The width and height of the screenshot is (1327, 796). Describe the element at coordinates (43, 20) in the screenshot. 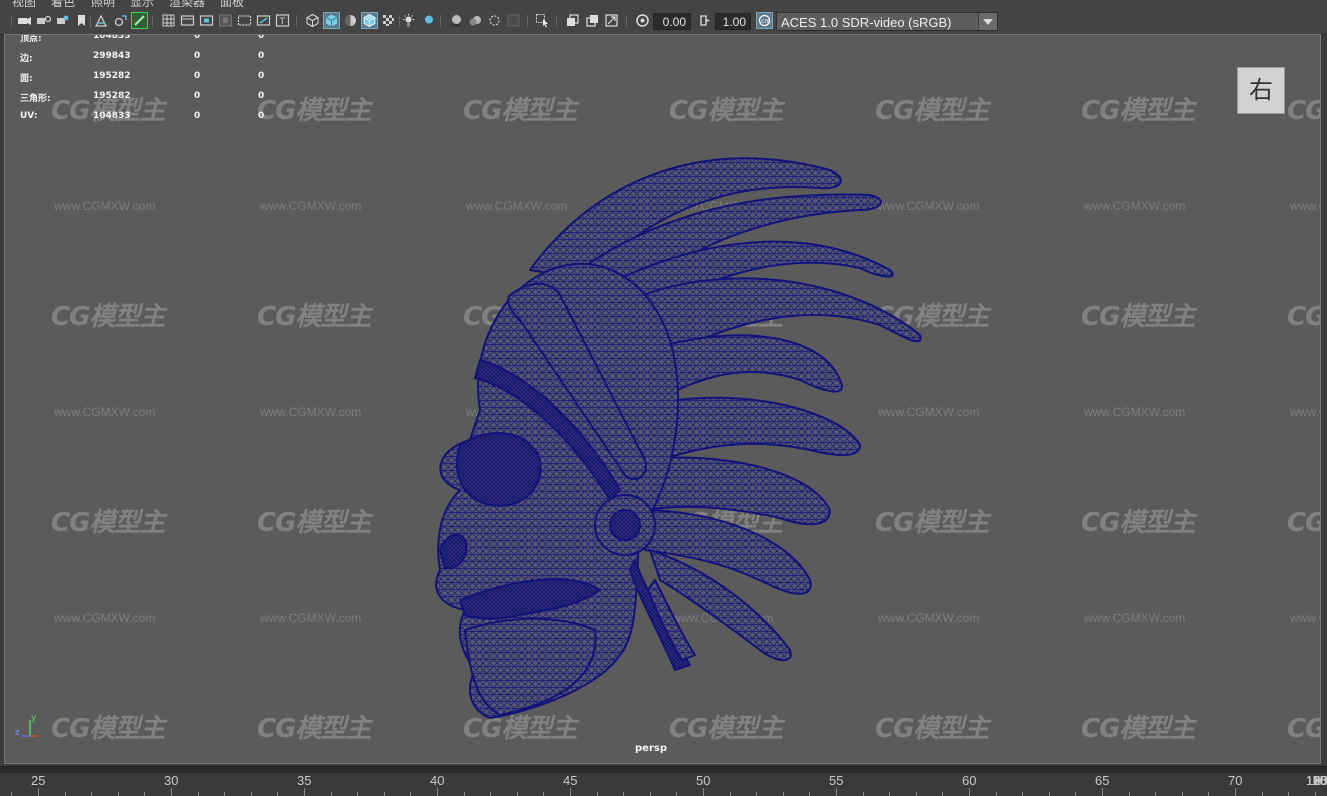

I see `camera-attributes-icon` at that location.